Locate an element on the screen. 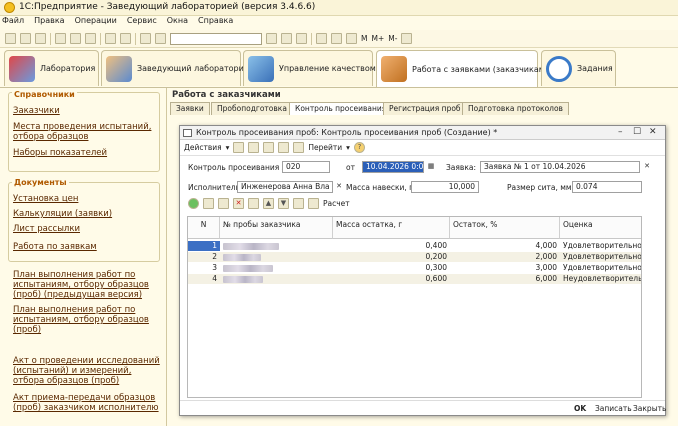 Image resolution: width=678 pixels, height=426 pixels. new-document-icon is located at coordinates (10, 38).